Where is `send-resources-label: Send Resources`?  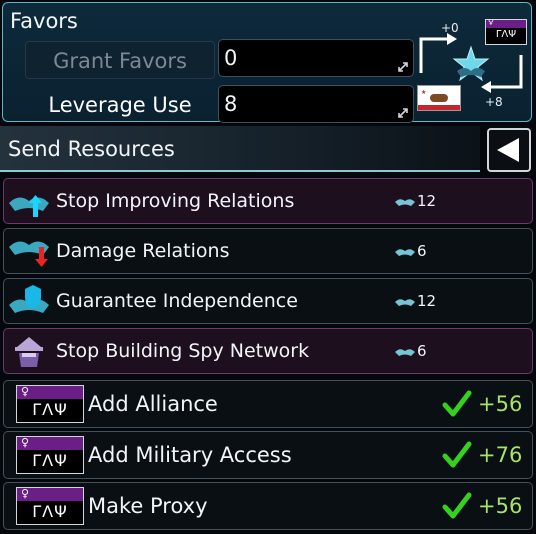
send-resources-label: Send Resources is located at coordinates (91, 149).